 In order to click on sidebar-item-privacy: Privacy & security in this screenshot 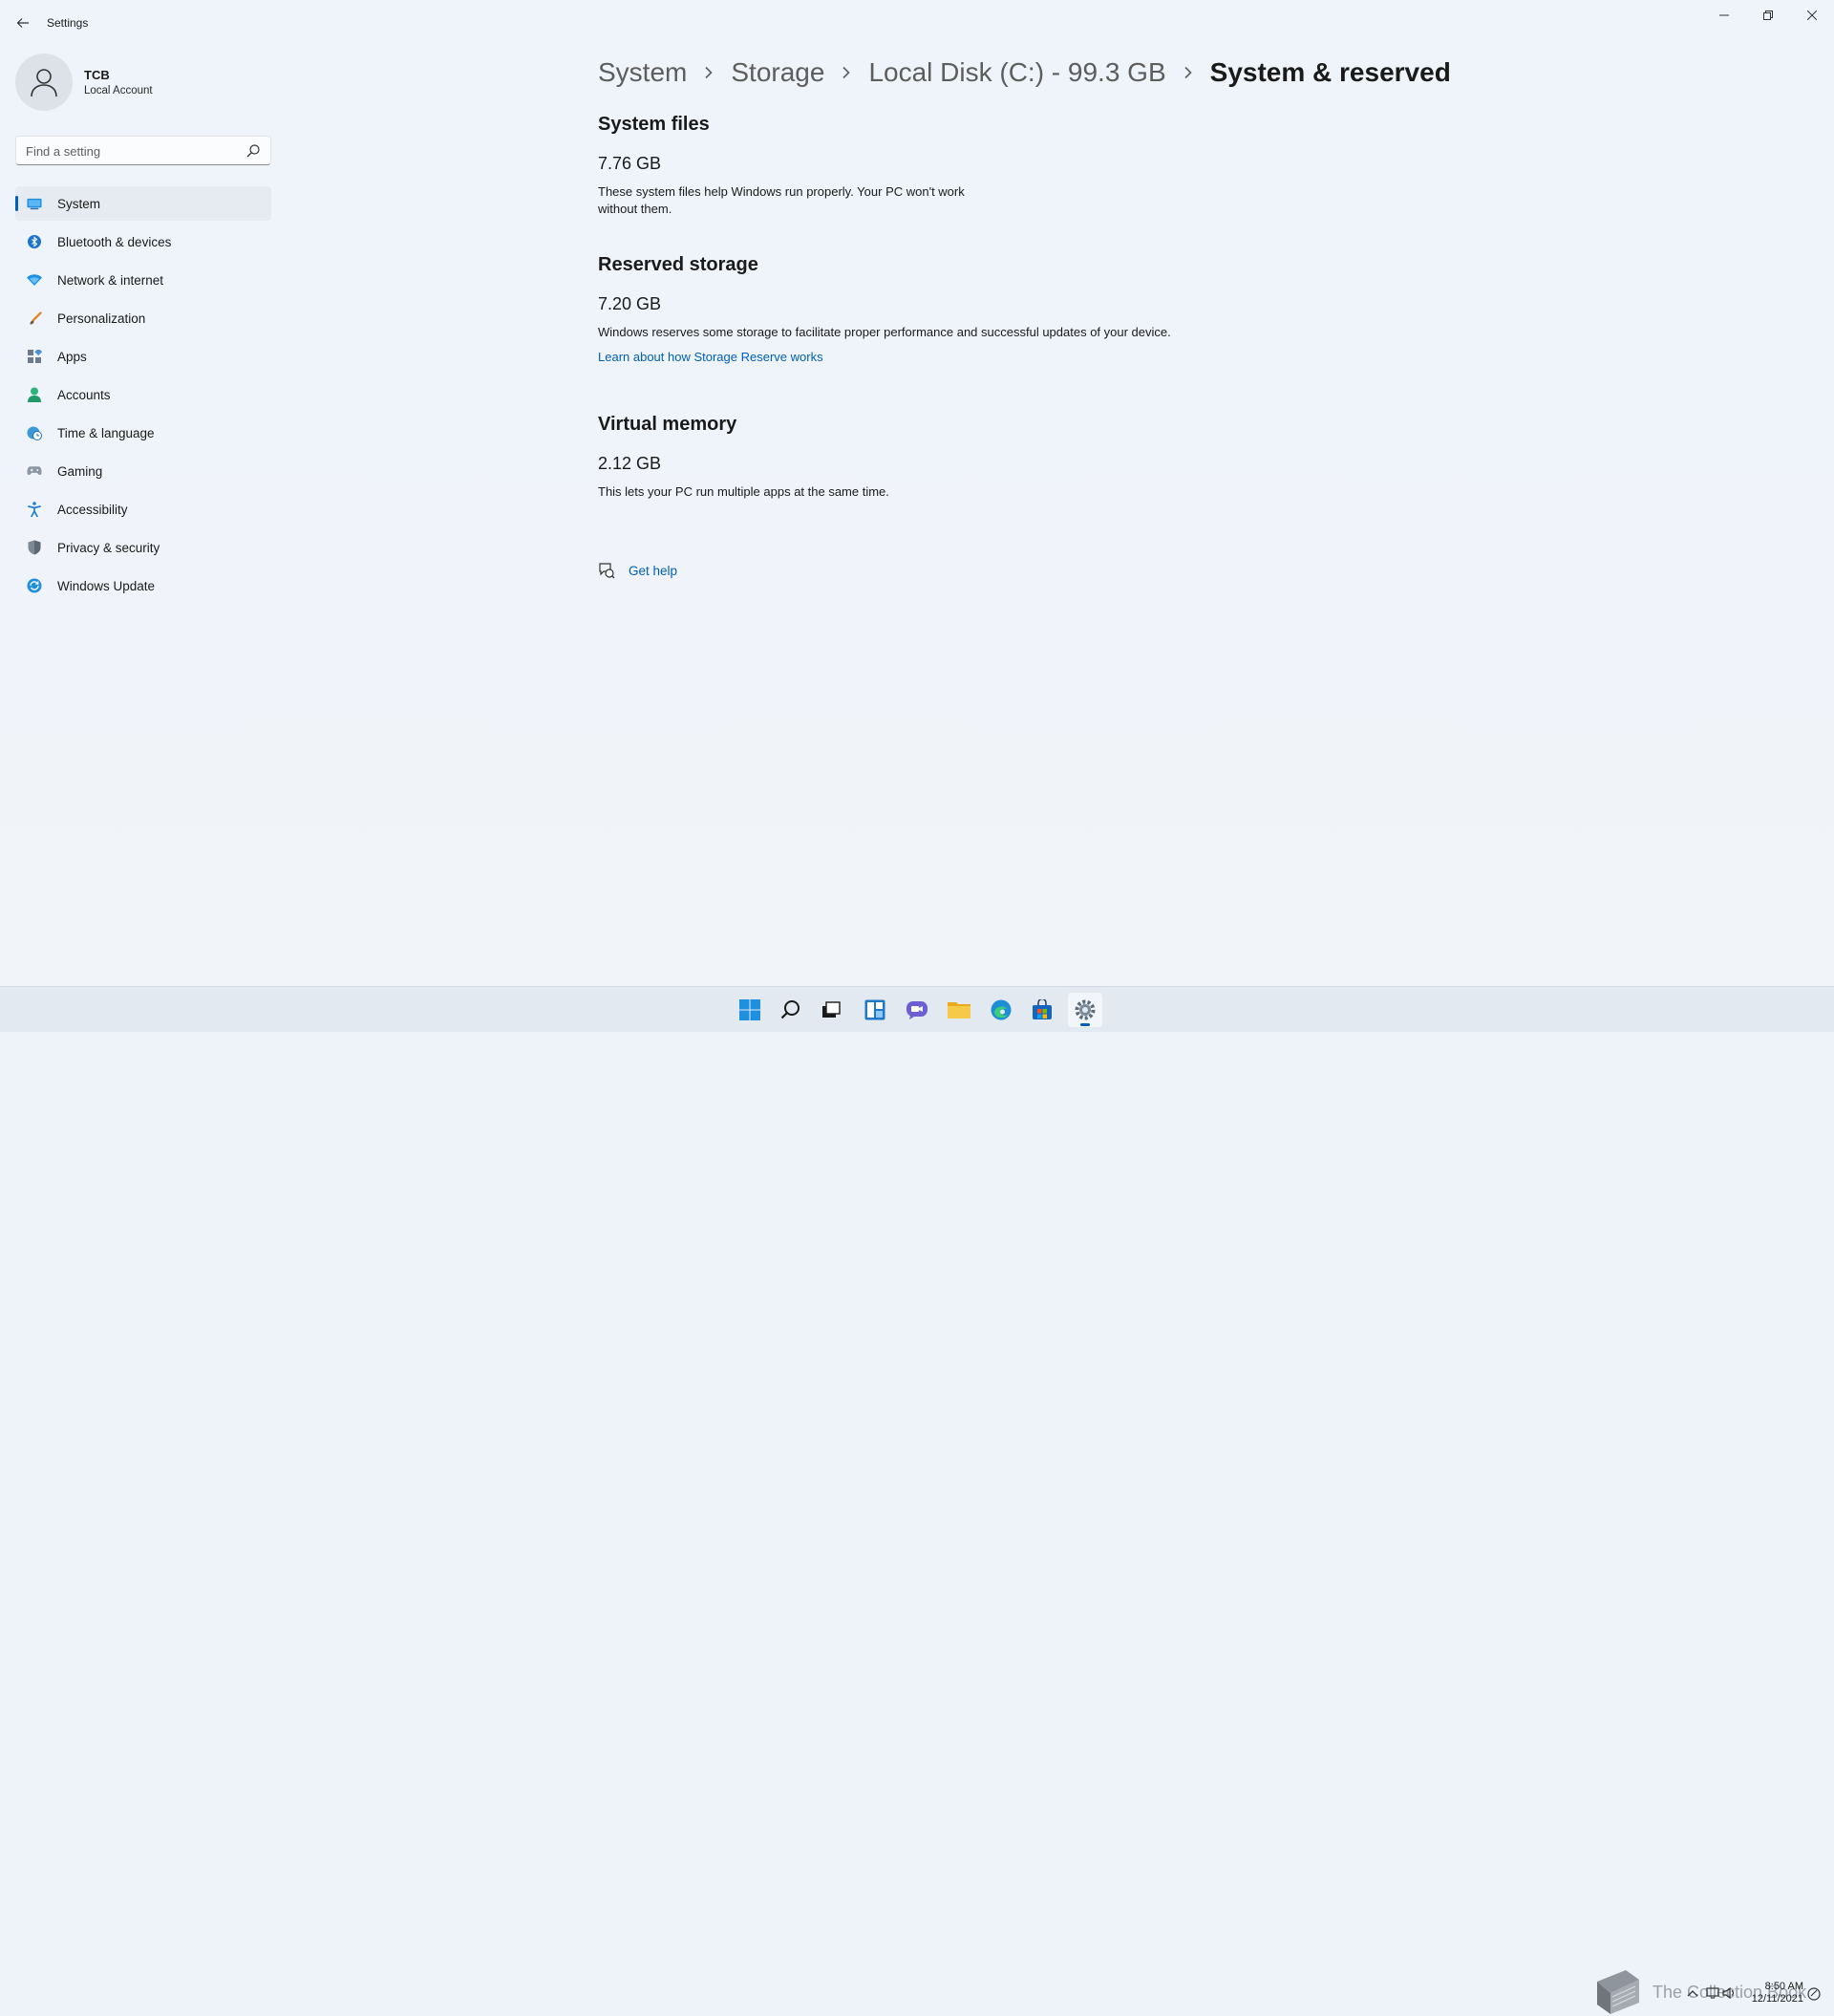, I will do `click(143, 547)`.